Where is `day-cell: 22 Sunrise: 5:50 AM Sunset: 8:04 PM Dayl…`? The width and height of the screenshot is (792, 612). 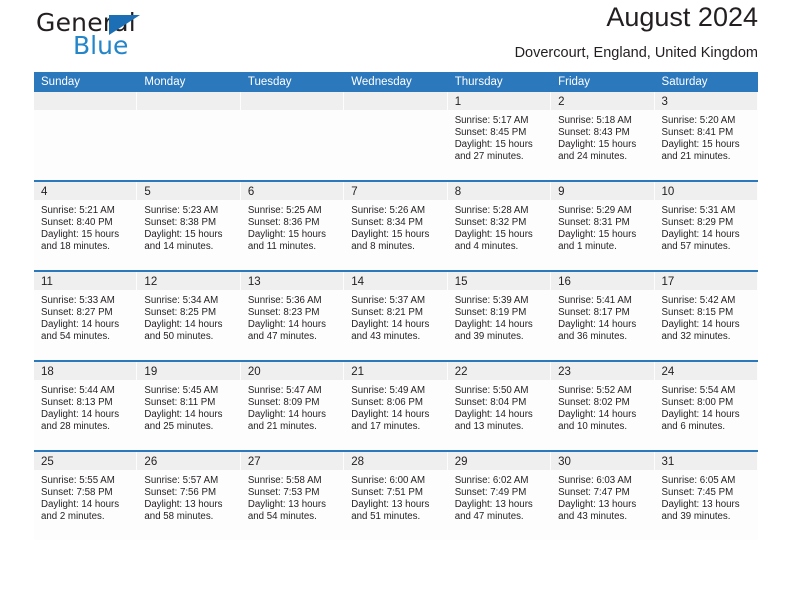
day-cell: 22 Sunrise: 5:50 AM Sunset: 8:04 PM Dayl… is located at coordinates (499, 406).